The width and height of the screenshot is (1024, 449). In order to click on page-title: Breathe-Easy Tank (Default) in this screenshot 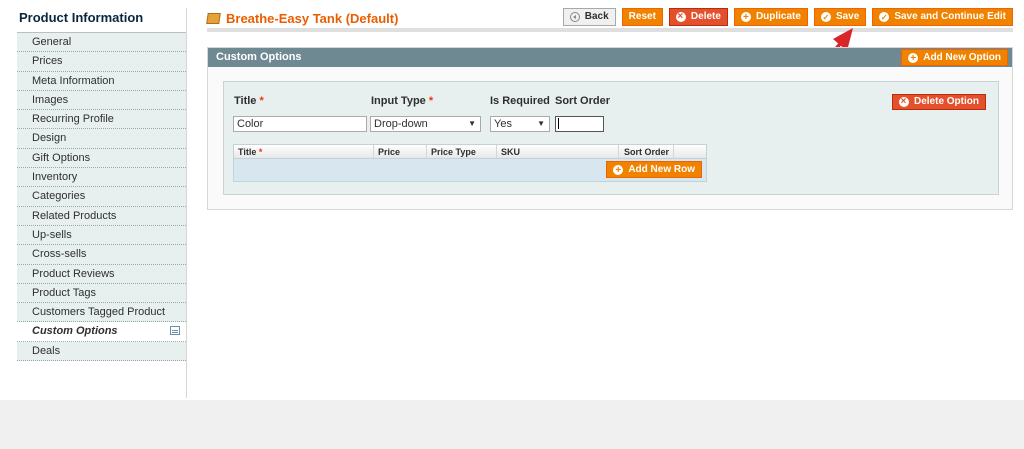, I will do `click(302, 18)`.